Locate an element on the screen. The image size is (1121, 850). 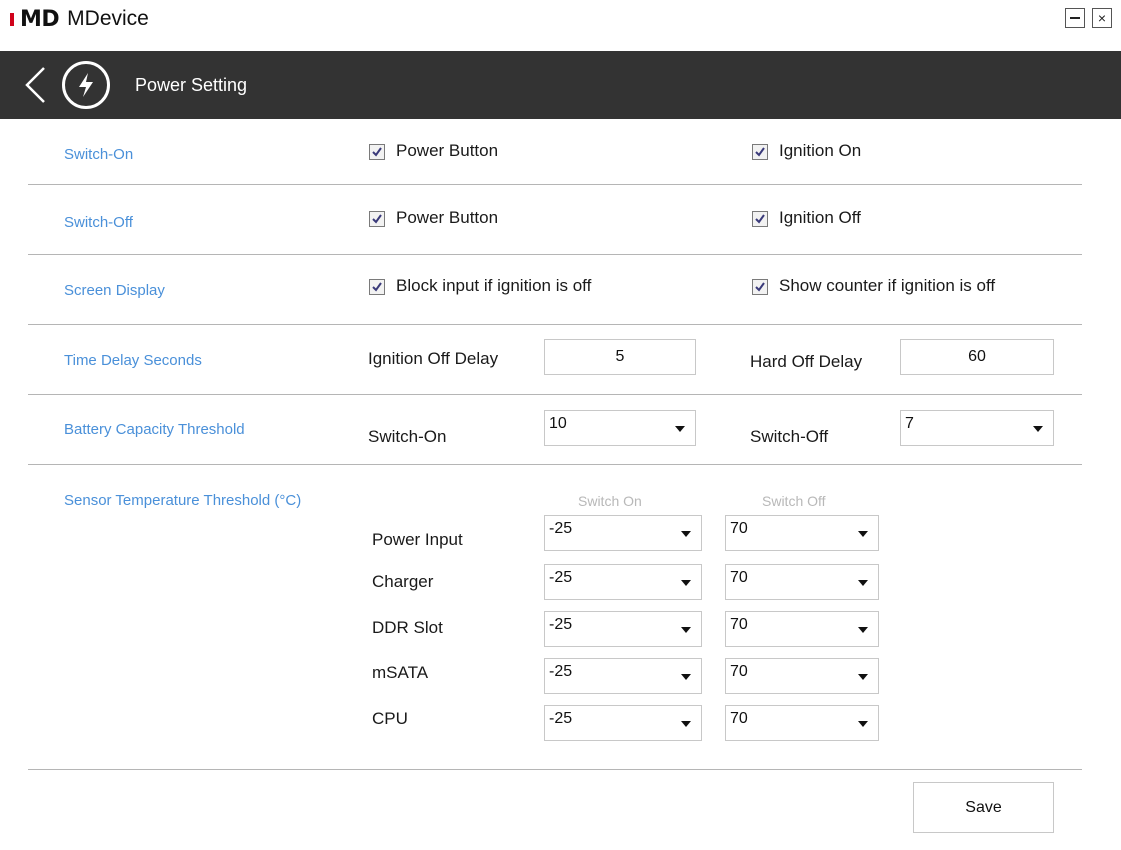
switch-off-ignition-off-checkbox is located at coordinates (760, 219).